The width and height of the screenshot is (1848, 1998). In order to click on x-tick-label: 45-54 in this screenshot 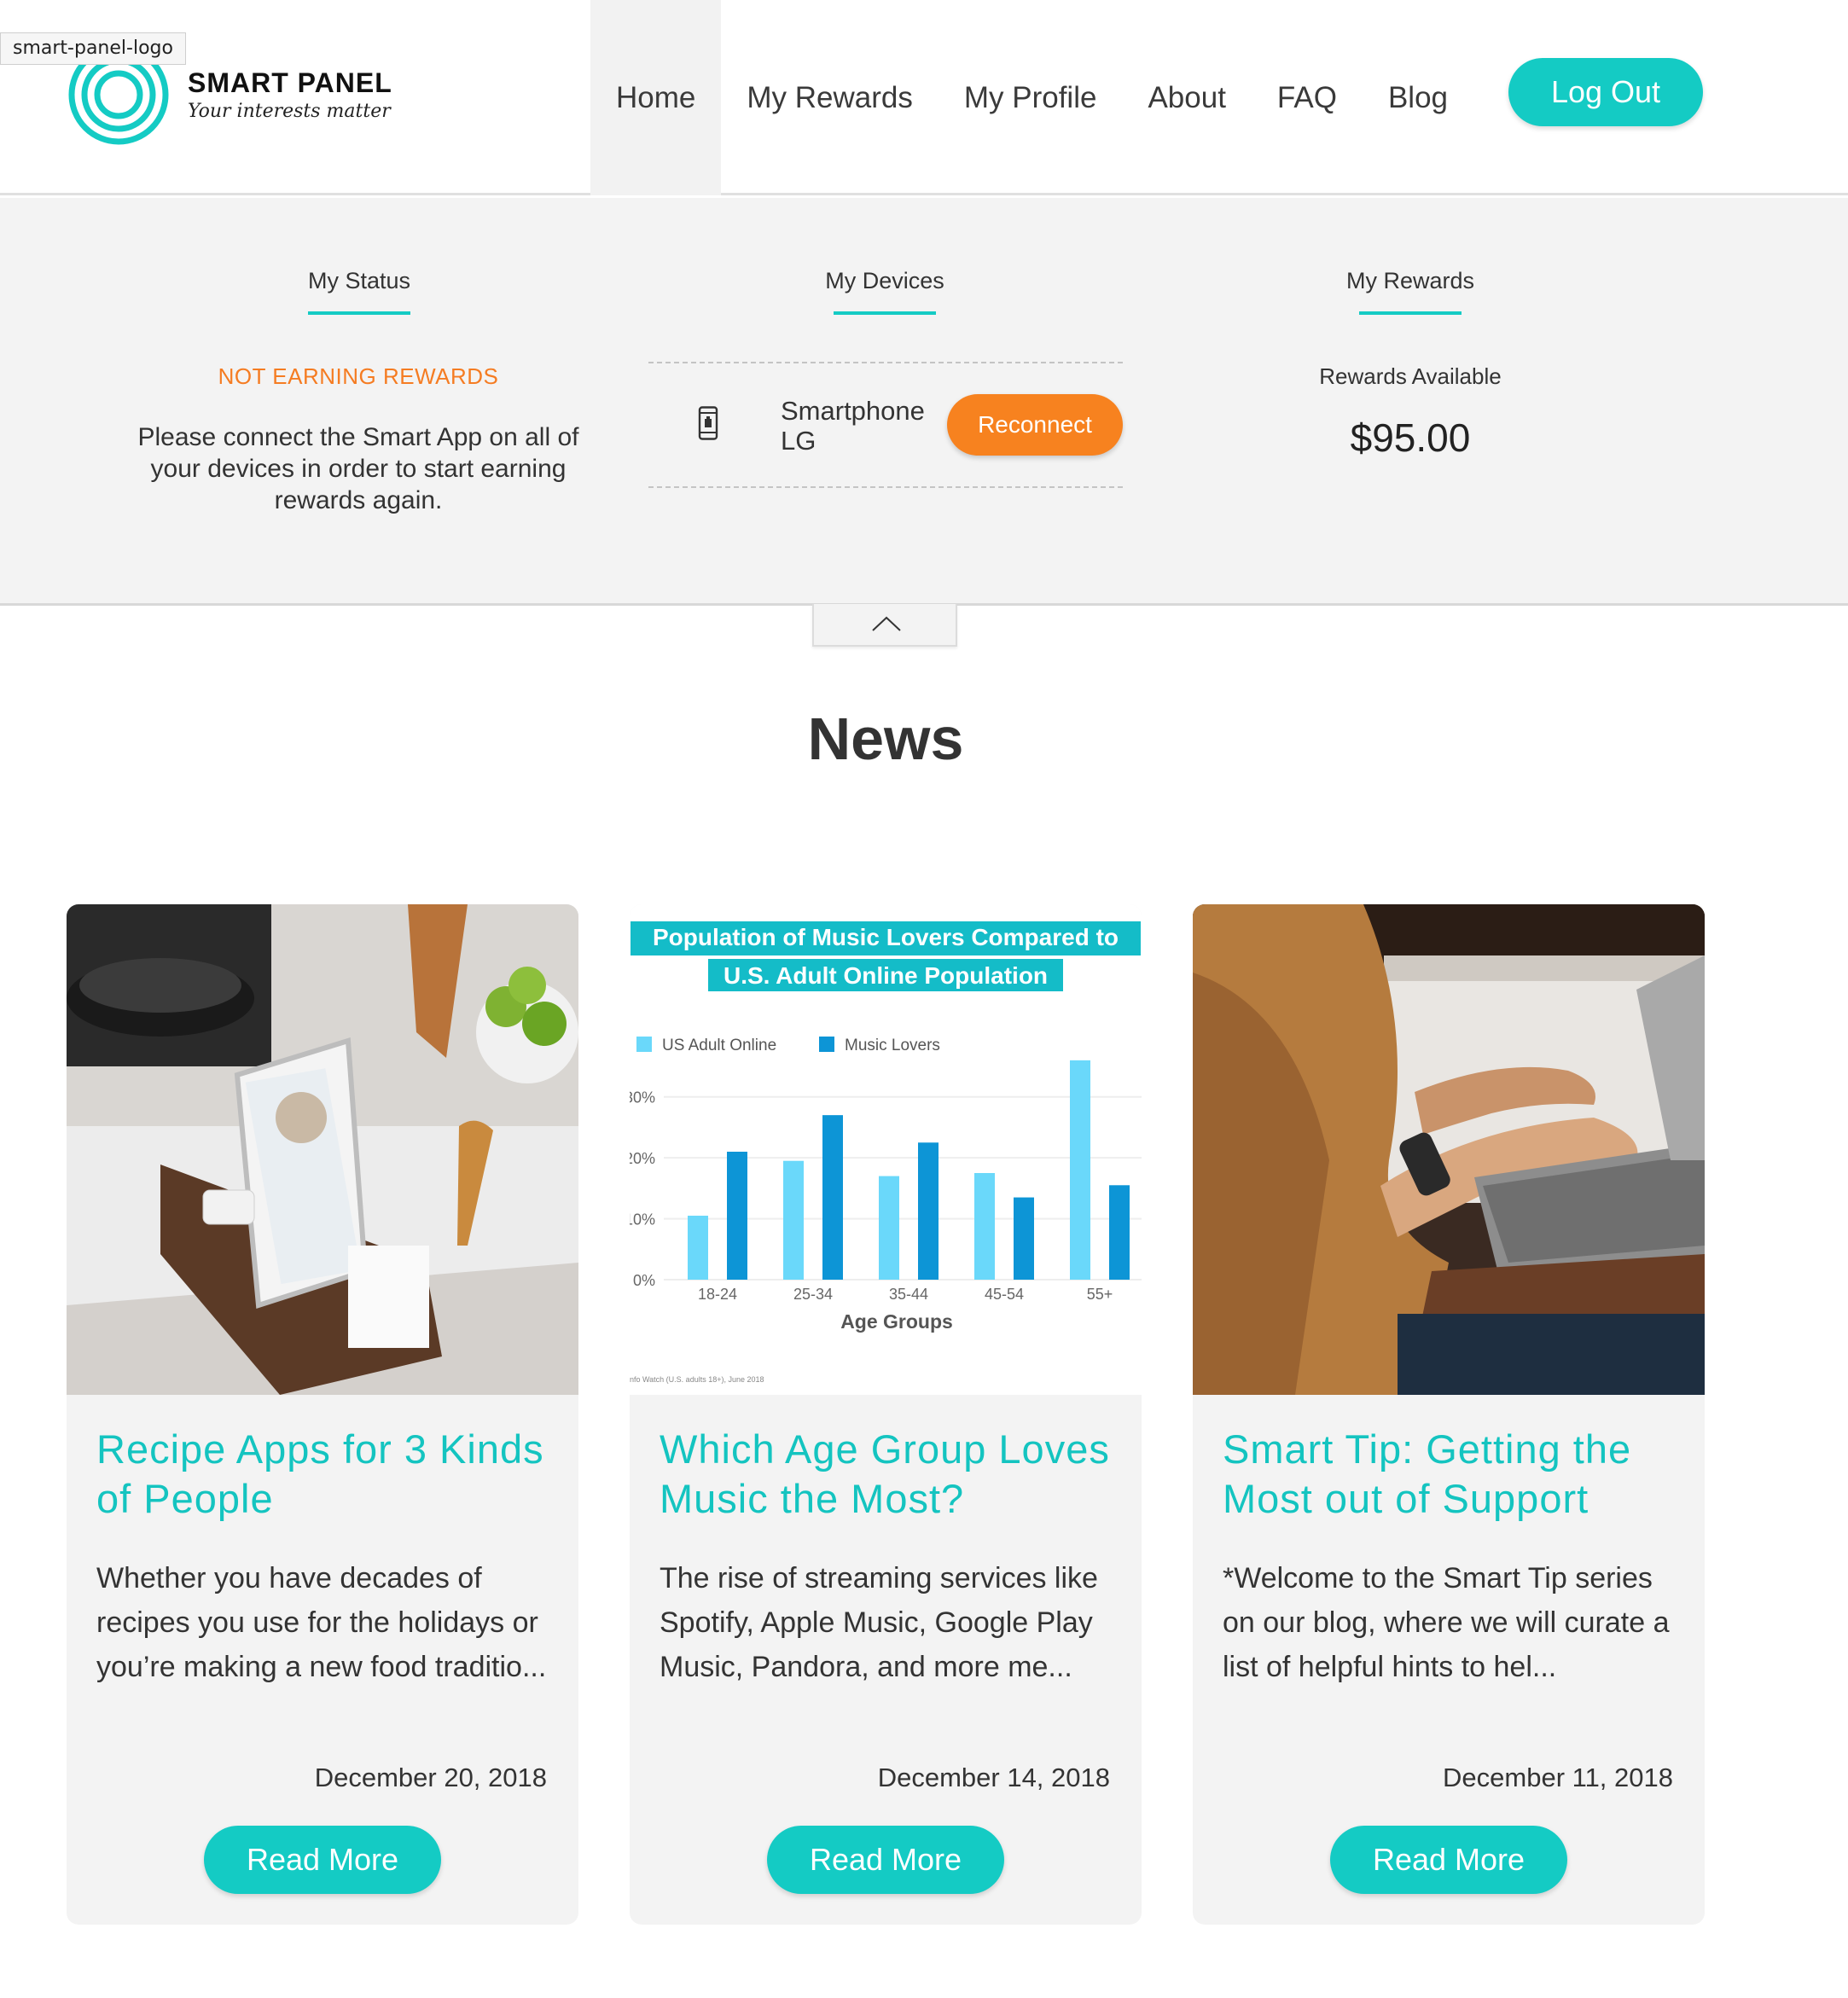, I will do `click(1004, 1294)`.